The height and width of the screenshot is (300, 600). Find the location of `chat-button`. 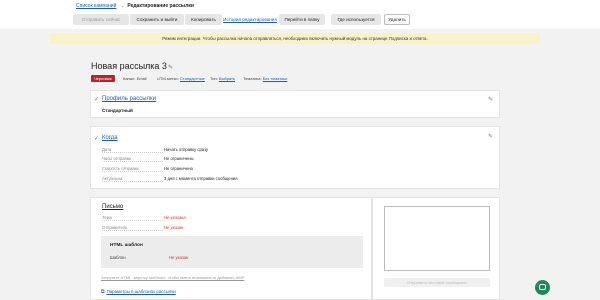

chat-button is located at coordinates (542, 287).